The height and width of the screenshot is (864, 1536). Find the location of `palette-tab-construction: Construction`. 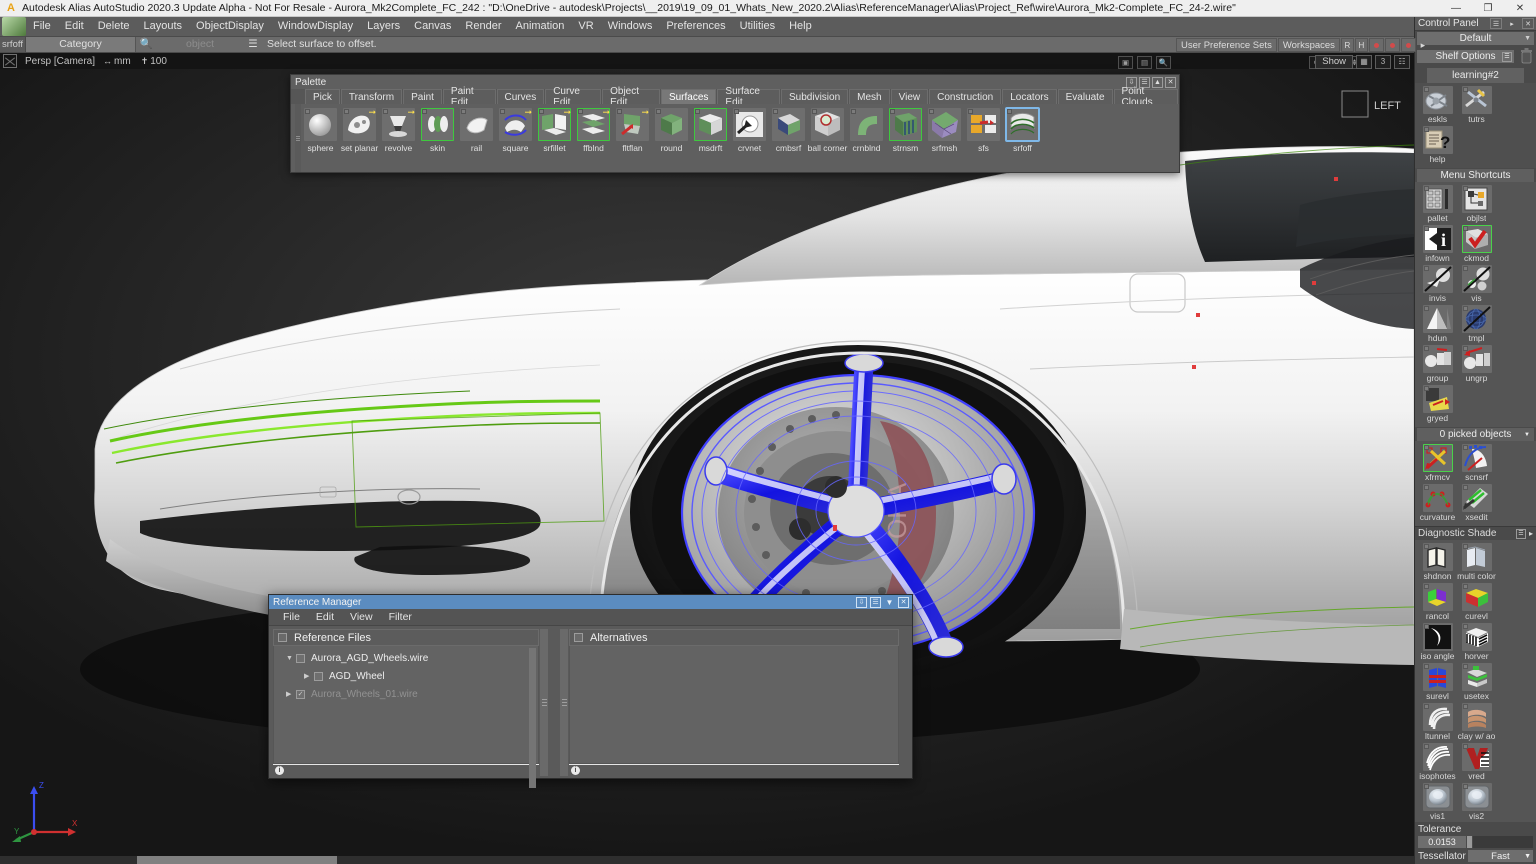

palette-tab-construction: Construction is located at coordinates (965, 96).